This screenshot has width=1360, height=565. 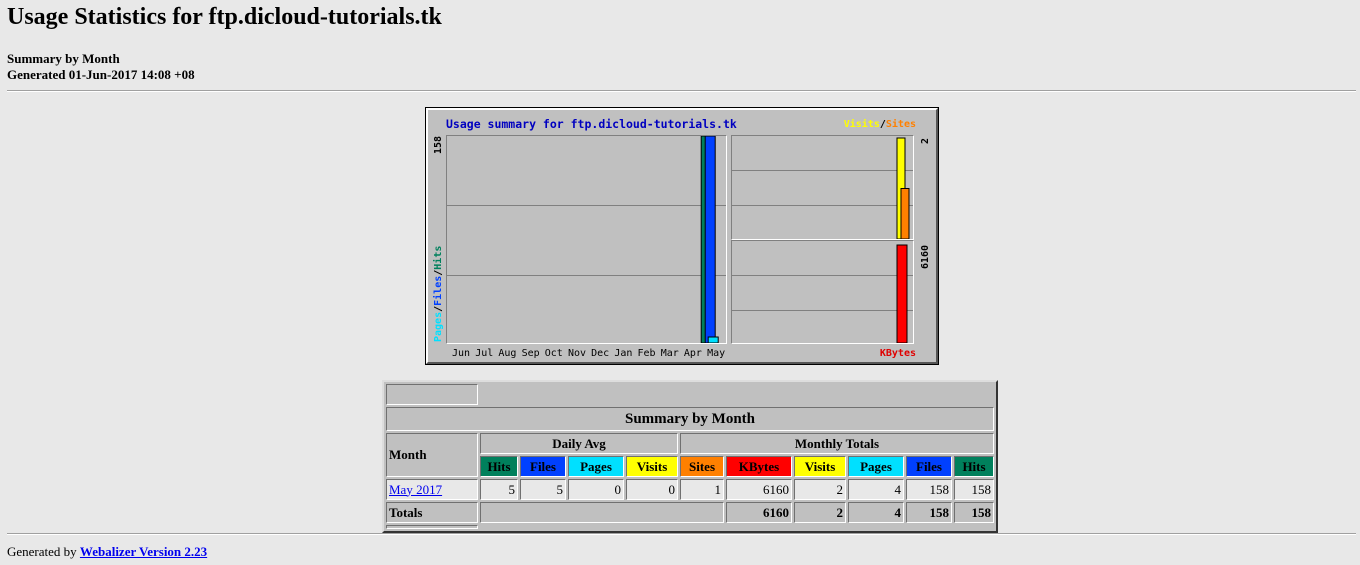 I want to click on webalizer-link: Webalizer Version 2.23, so click(x=143, y=551).